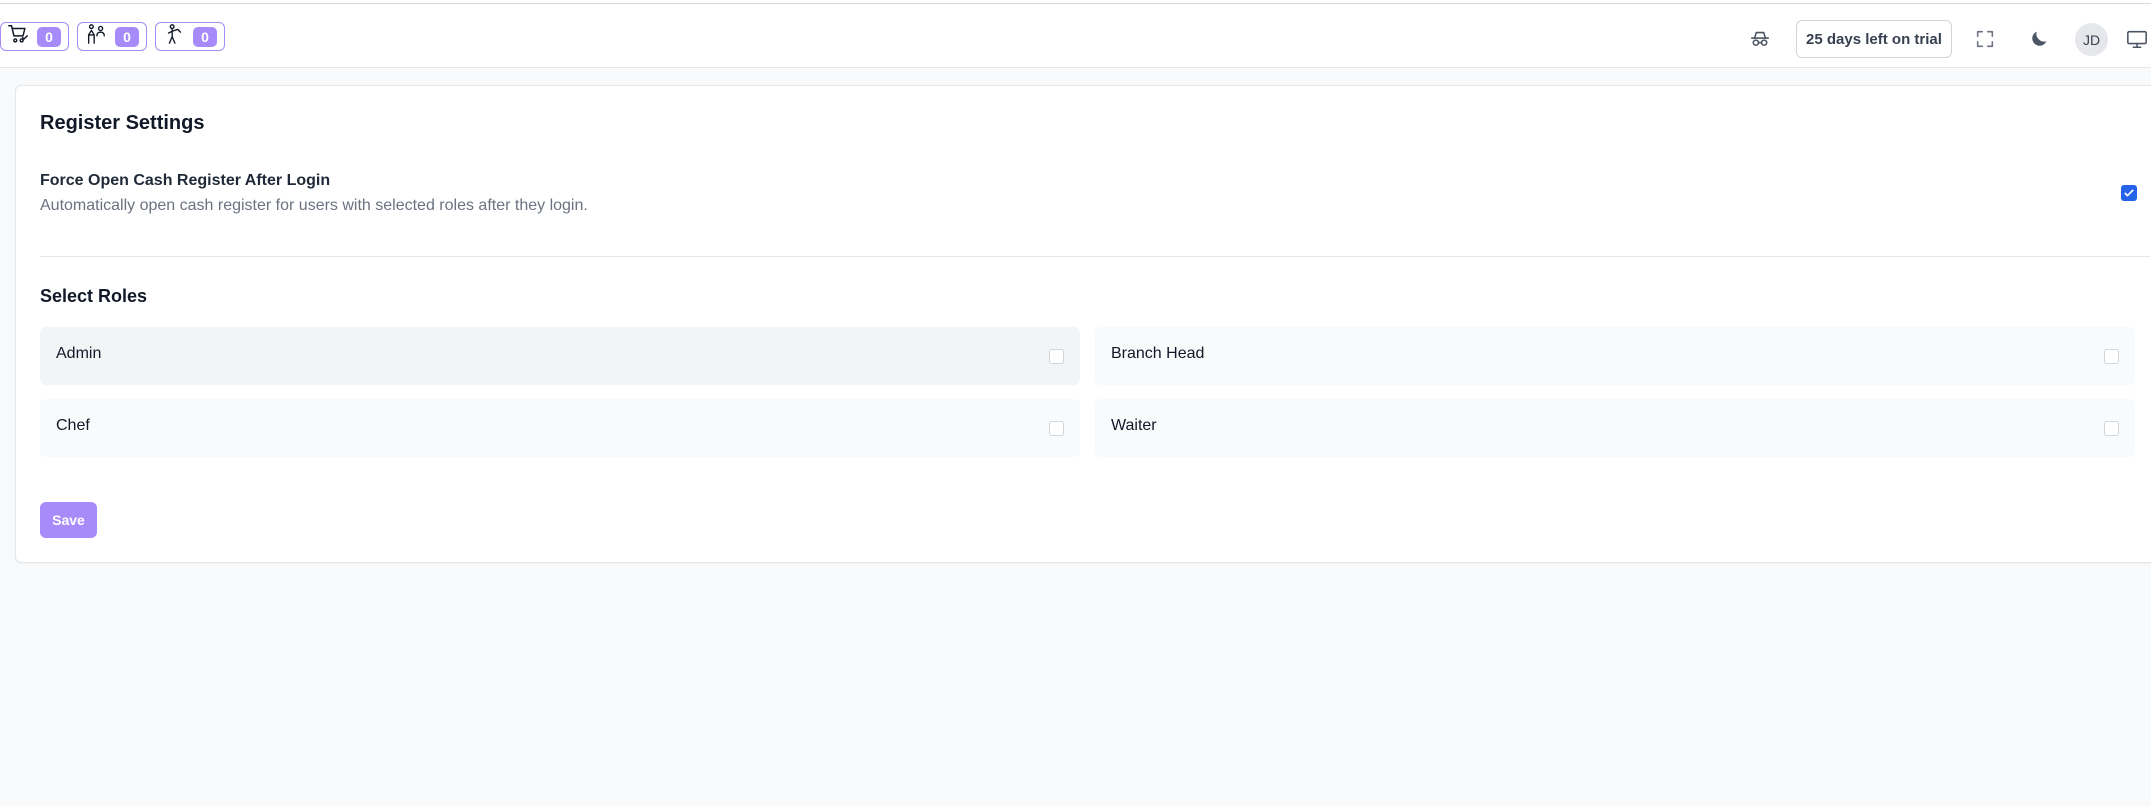 The height and width of the screenshot is (806, 2151). I want to click on role-label: Chef, so click(73, 425).